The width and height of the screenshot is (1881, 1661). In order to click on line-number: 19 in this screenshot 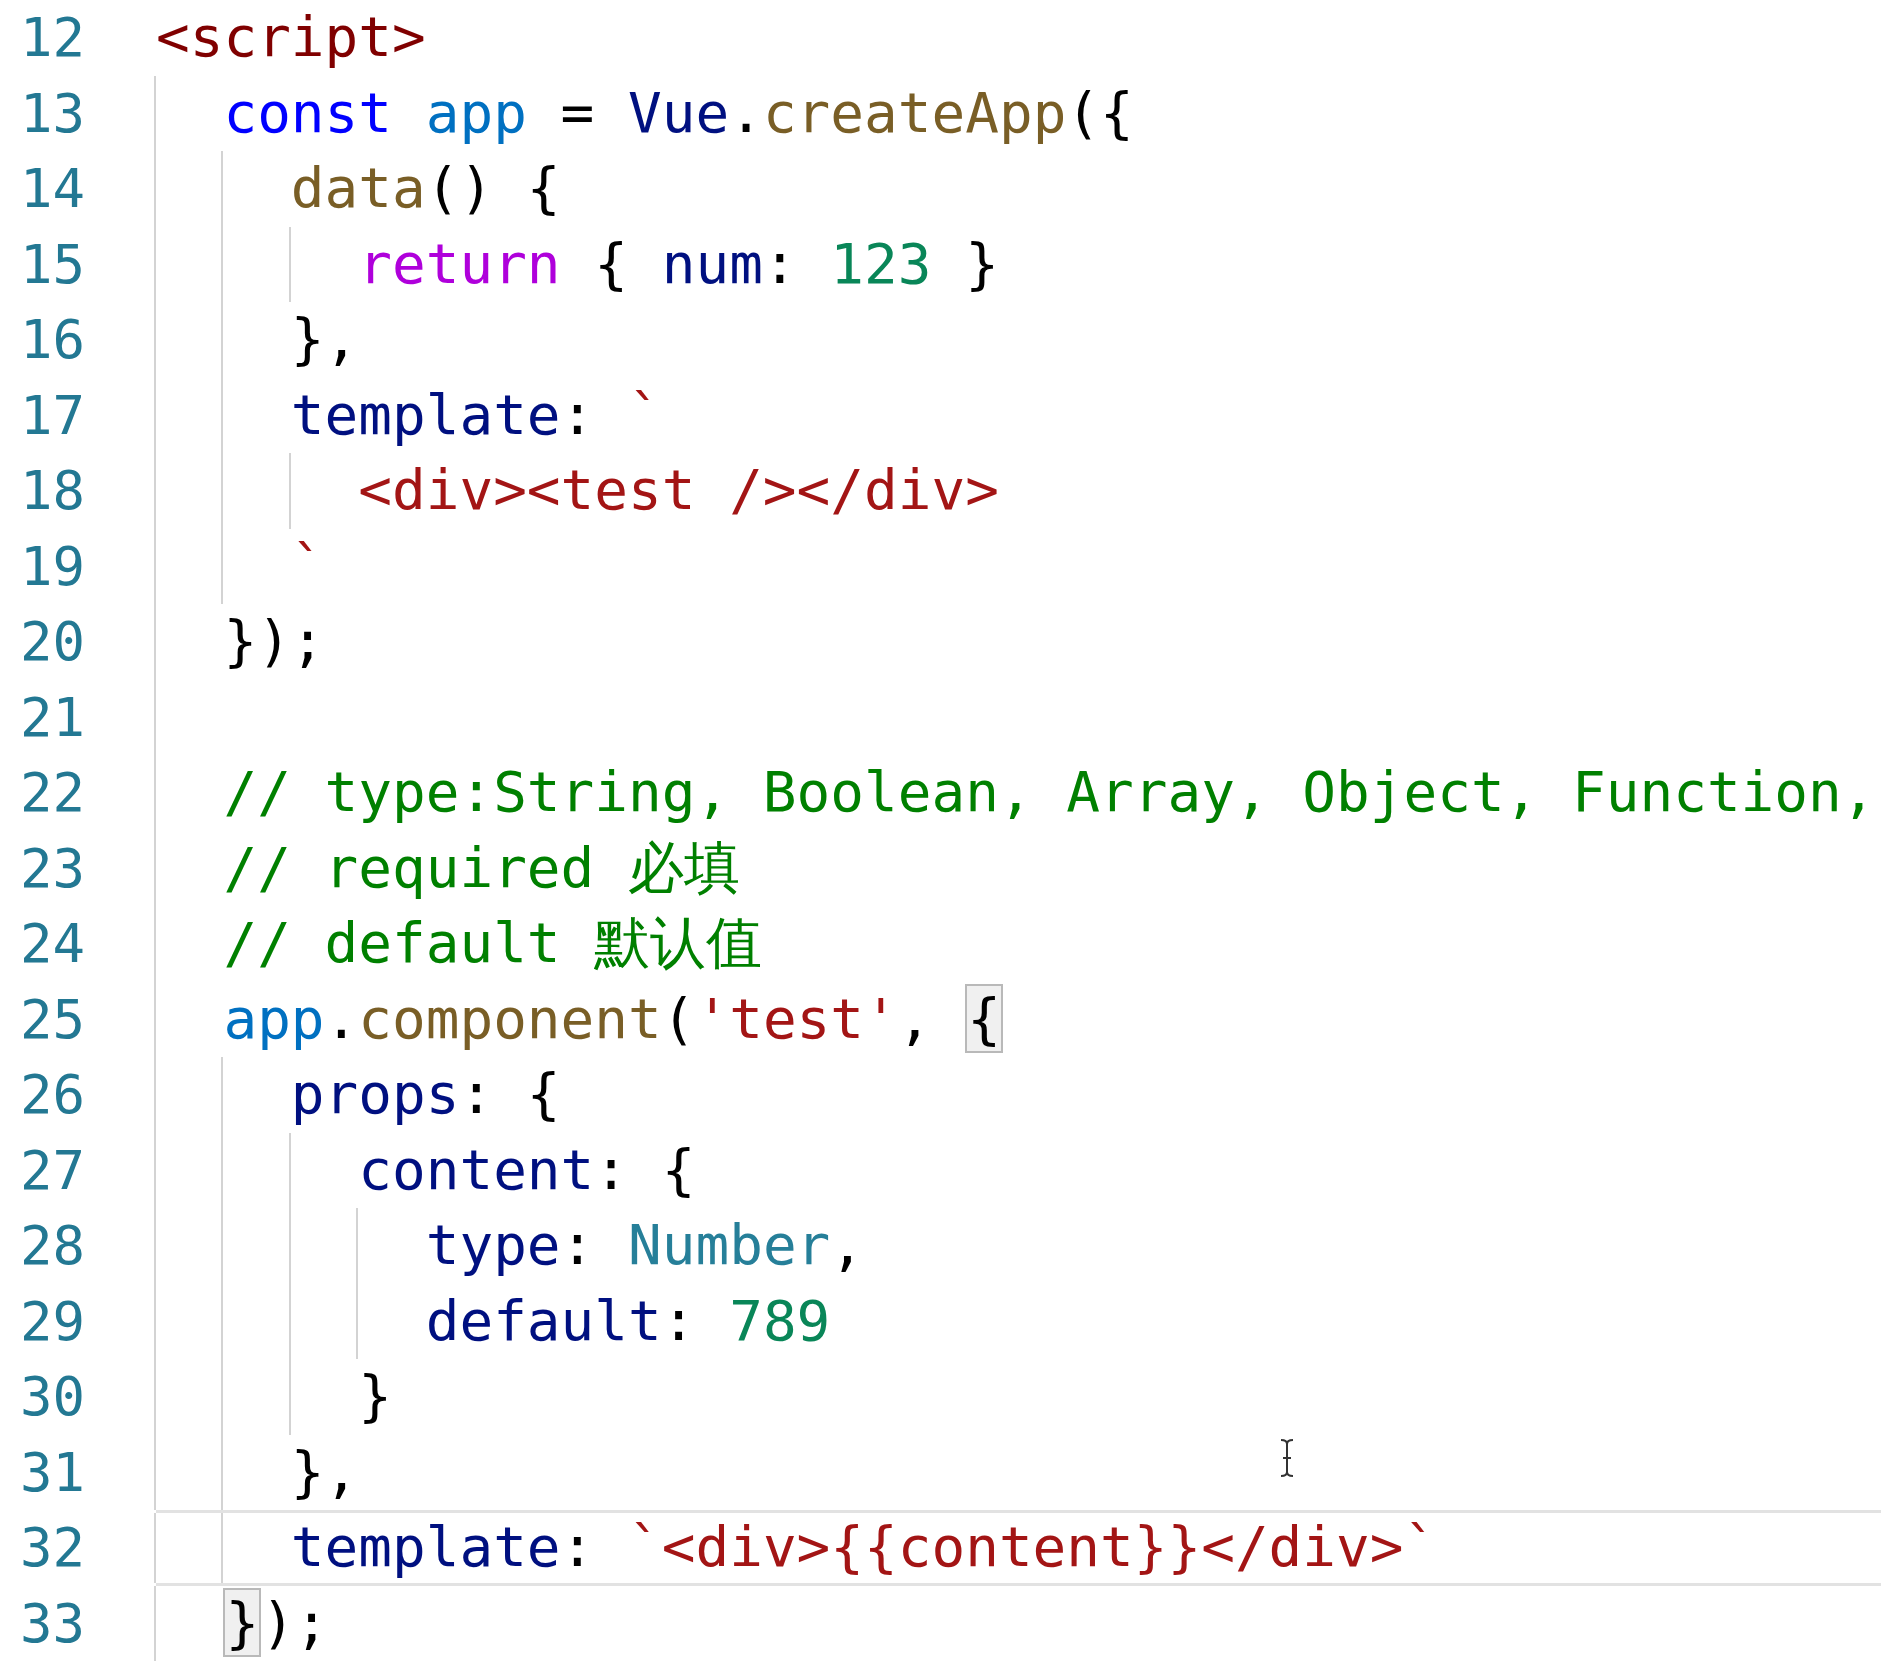, I will do `click(53, 566)`.